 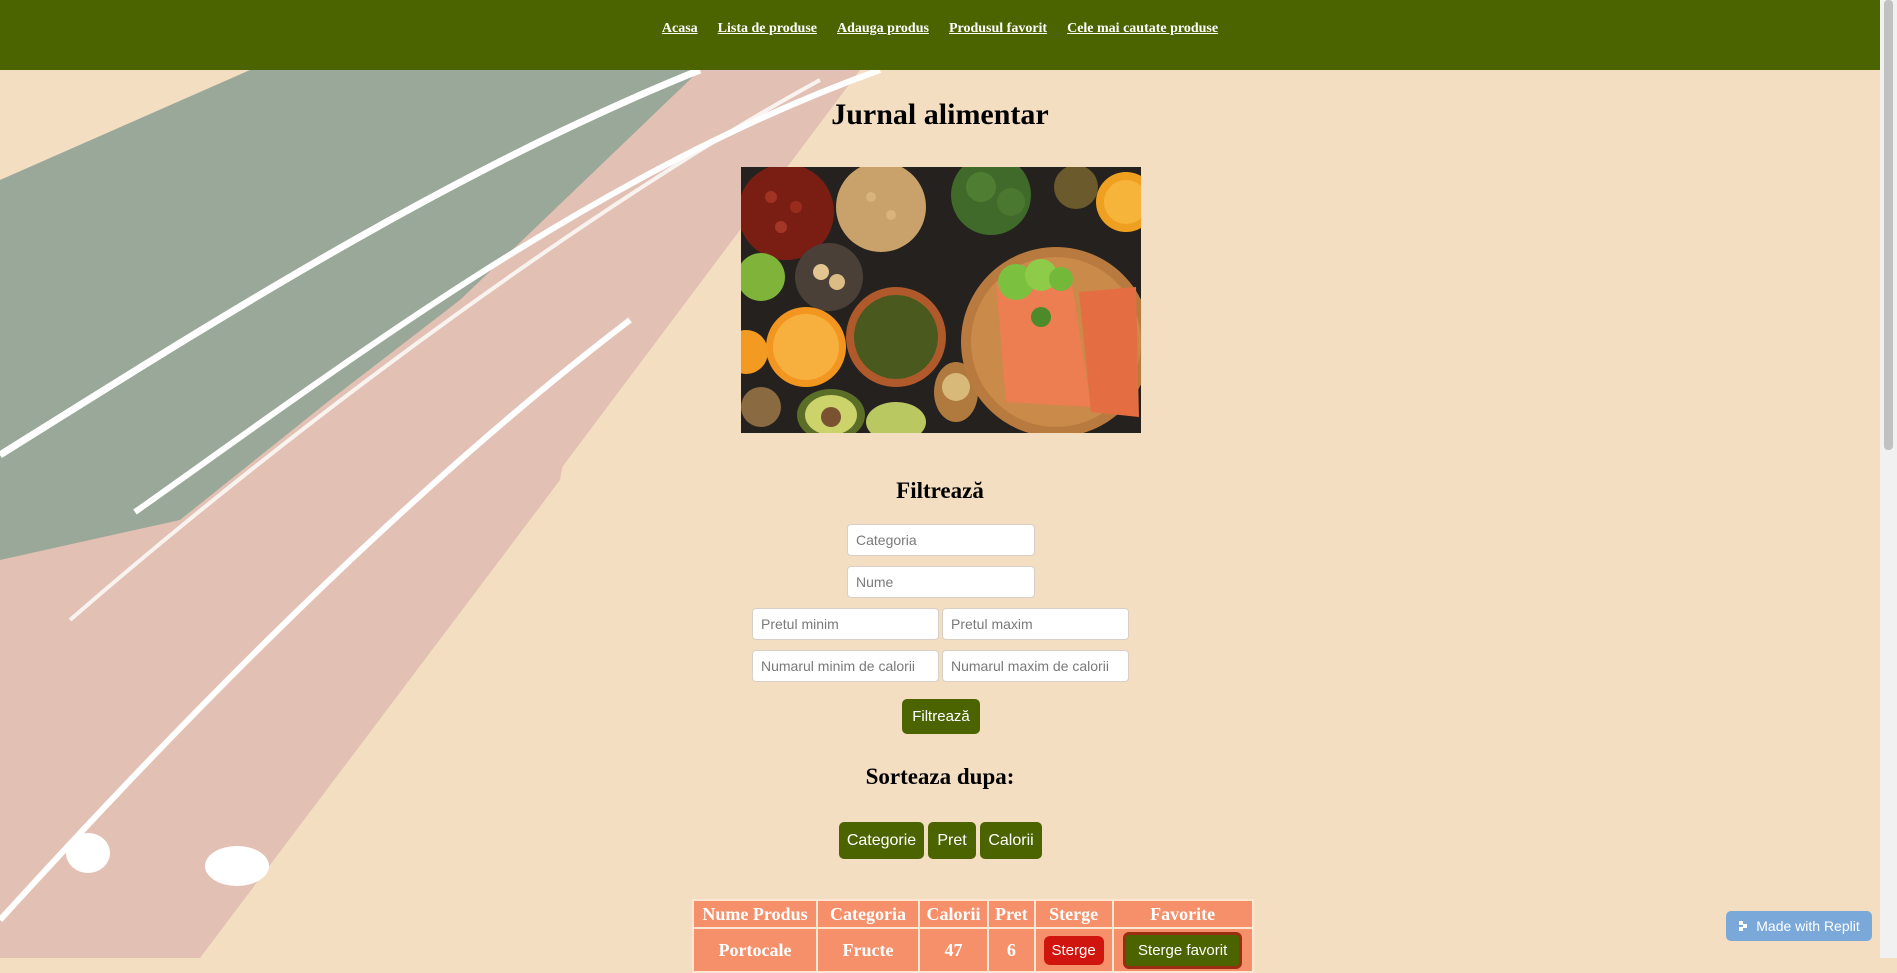 I want to click on cell-delete: Sterge, so click(x=1073, y=950).